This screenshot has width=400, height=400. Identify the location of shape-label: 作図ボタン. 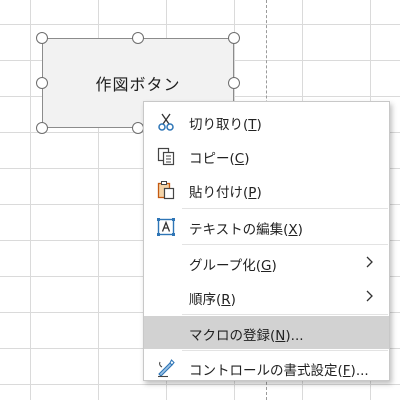
(138, 84).